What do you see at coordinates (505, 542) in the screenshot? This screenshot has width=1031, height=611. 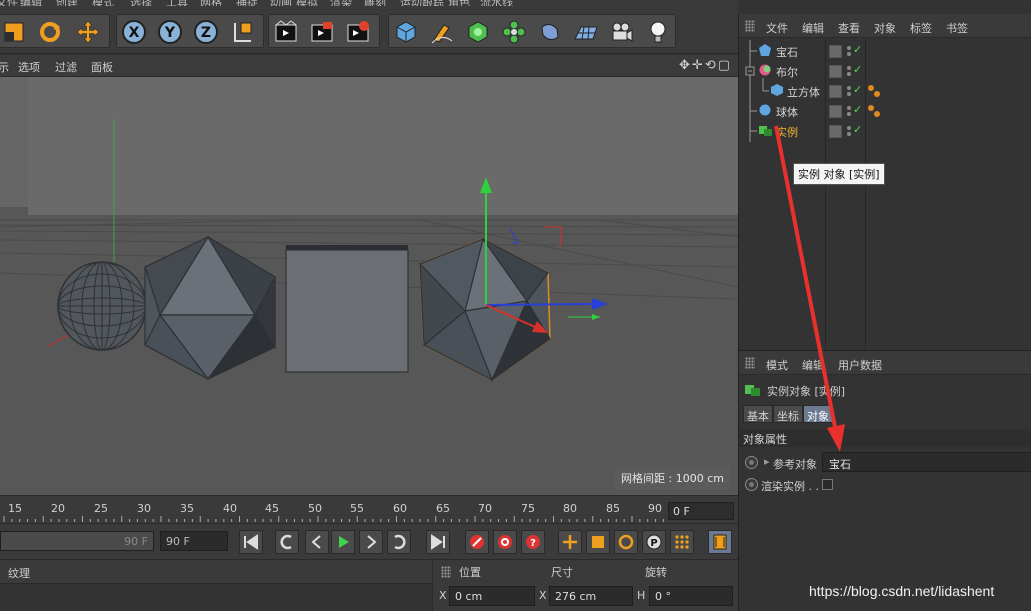 I see `auto-key-icon` at bounding box center [505, 542].